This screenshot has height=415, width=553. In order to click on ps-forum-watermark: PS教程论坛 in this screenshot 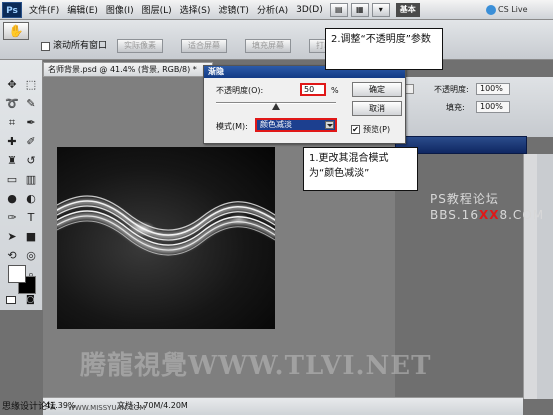, I will do `click(464, 199)`.